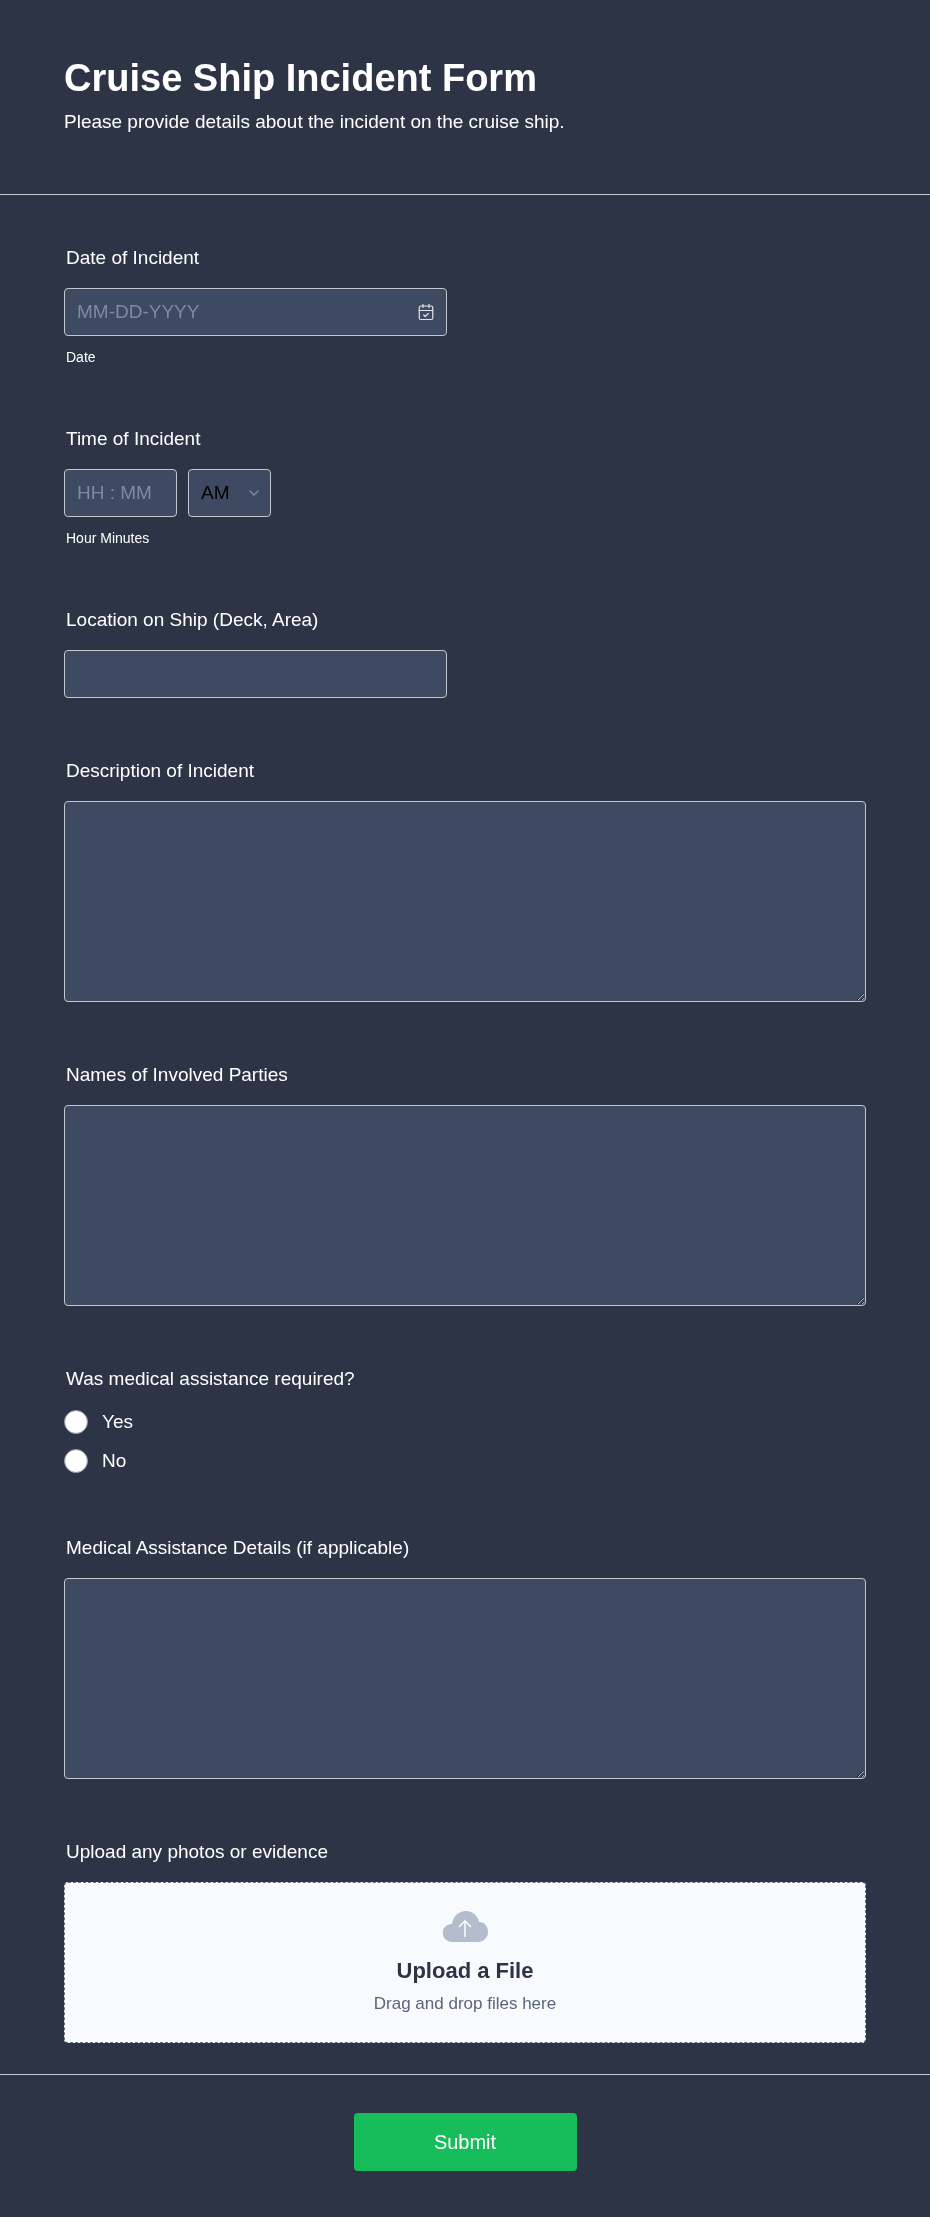 The width and height of the screenshot is (930, 2217). Describe the element at coordinates (301, 78) in the screenshot. I see `form-title: Cruise Ship Incident Form` at that location.